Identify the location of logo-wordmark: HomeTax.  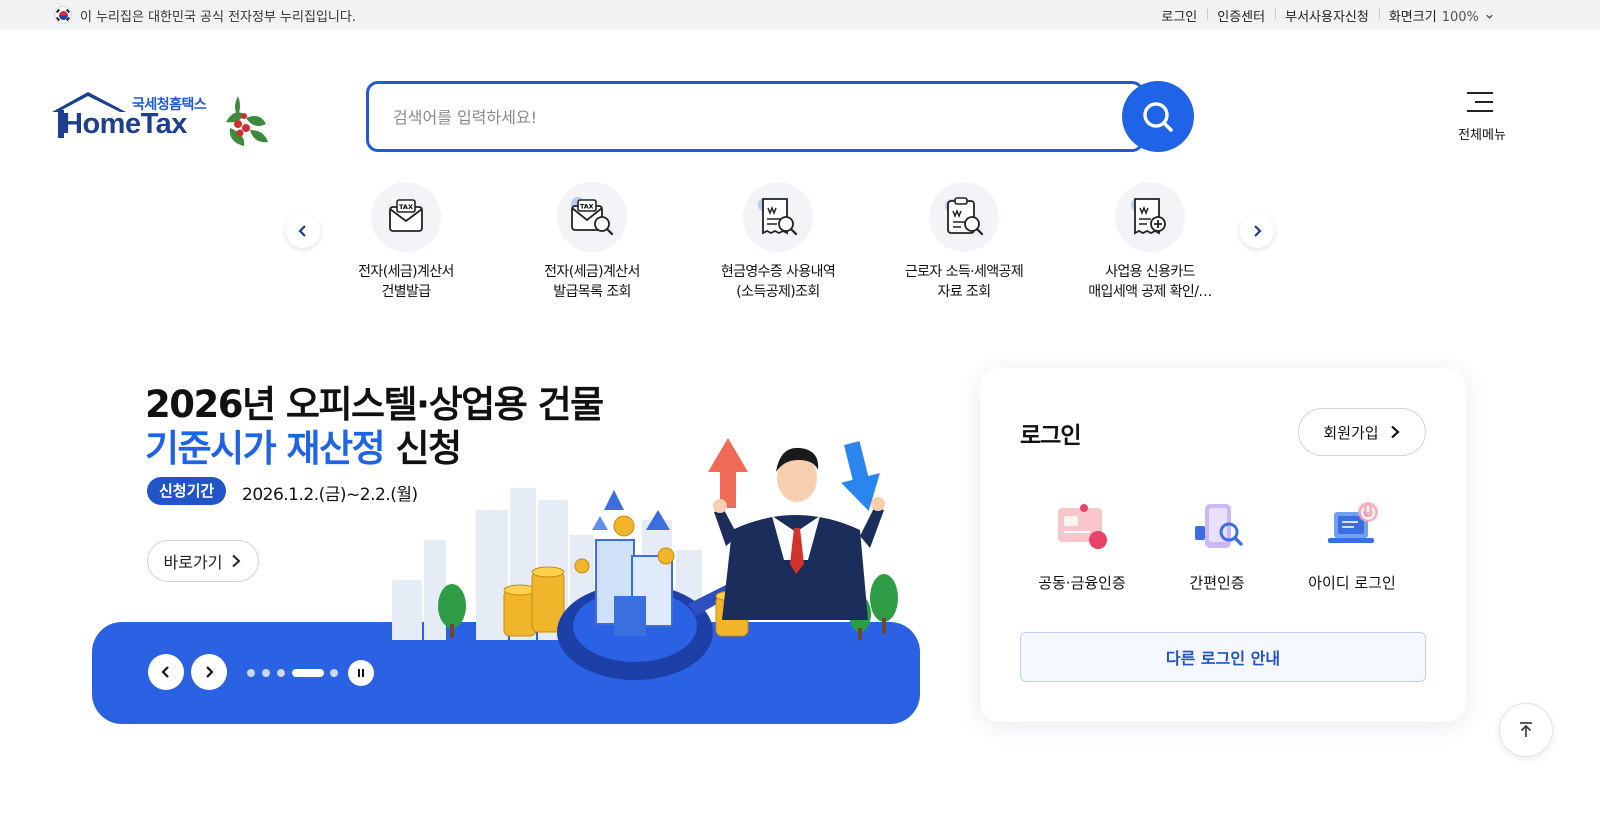
(124, 124).